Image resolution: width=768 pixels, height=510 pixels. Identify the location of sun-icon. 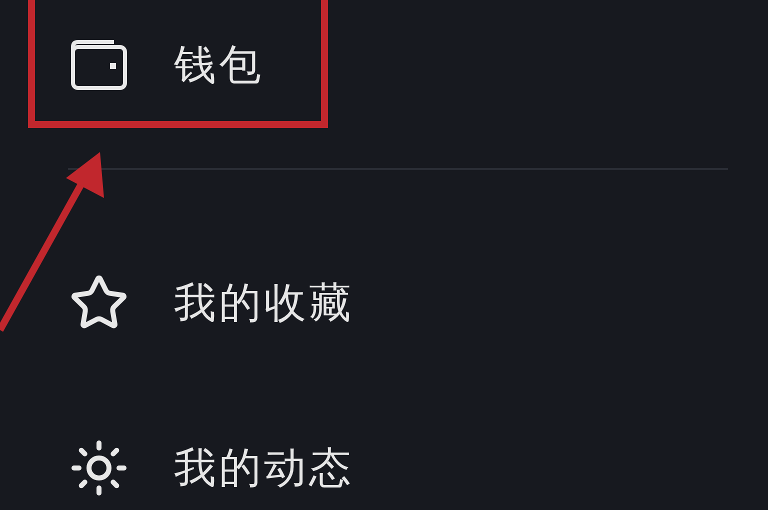
(99, 468).